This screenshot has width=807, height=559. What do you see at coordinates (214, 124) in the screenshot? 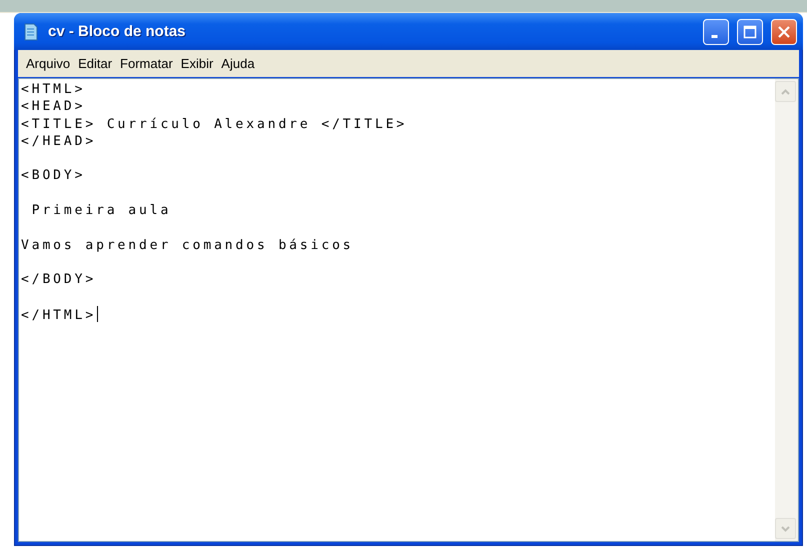
I see `text-line: <TITLE> Currículo Alexandre </TITLE>` at bounding box center [214, 124].